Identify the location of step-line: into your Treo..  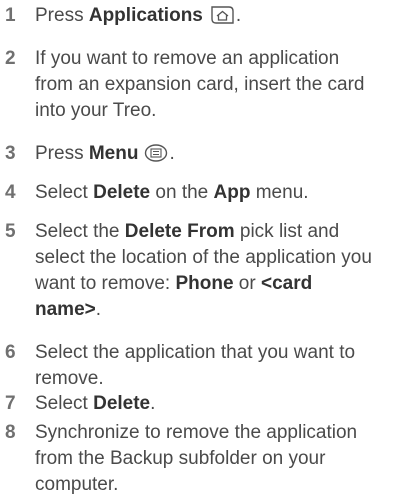
(200, 111).